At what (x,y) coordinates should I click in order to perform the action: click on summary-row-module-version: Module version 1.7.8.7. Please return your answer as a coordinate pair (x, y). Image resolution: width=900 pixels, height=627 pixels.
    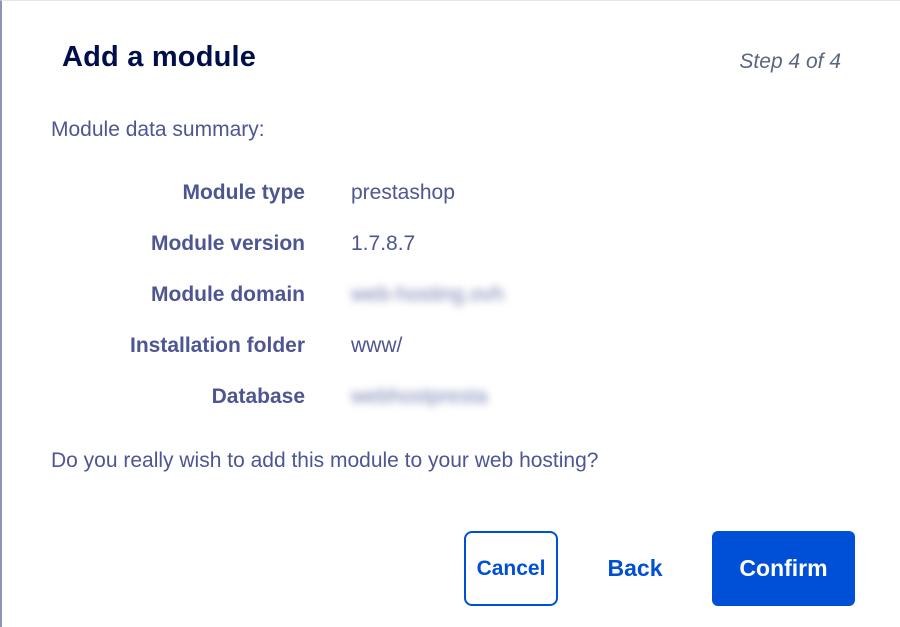
    Looking at the image, I should click on (351, 243).